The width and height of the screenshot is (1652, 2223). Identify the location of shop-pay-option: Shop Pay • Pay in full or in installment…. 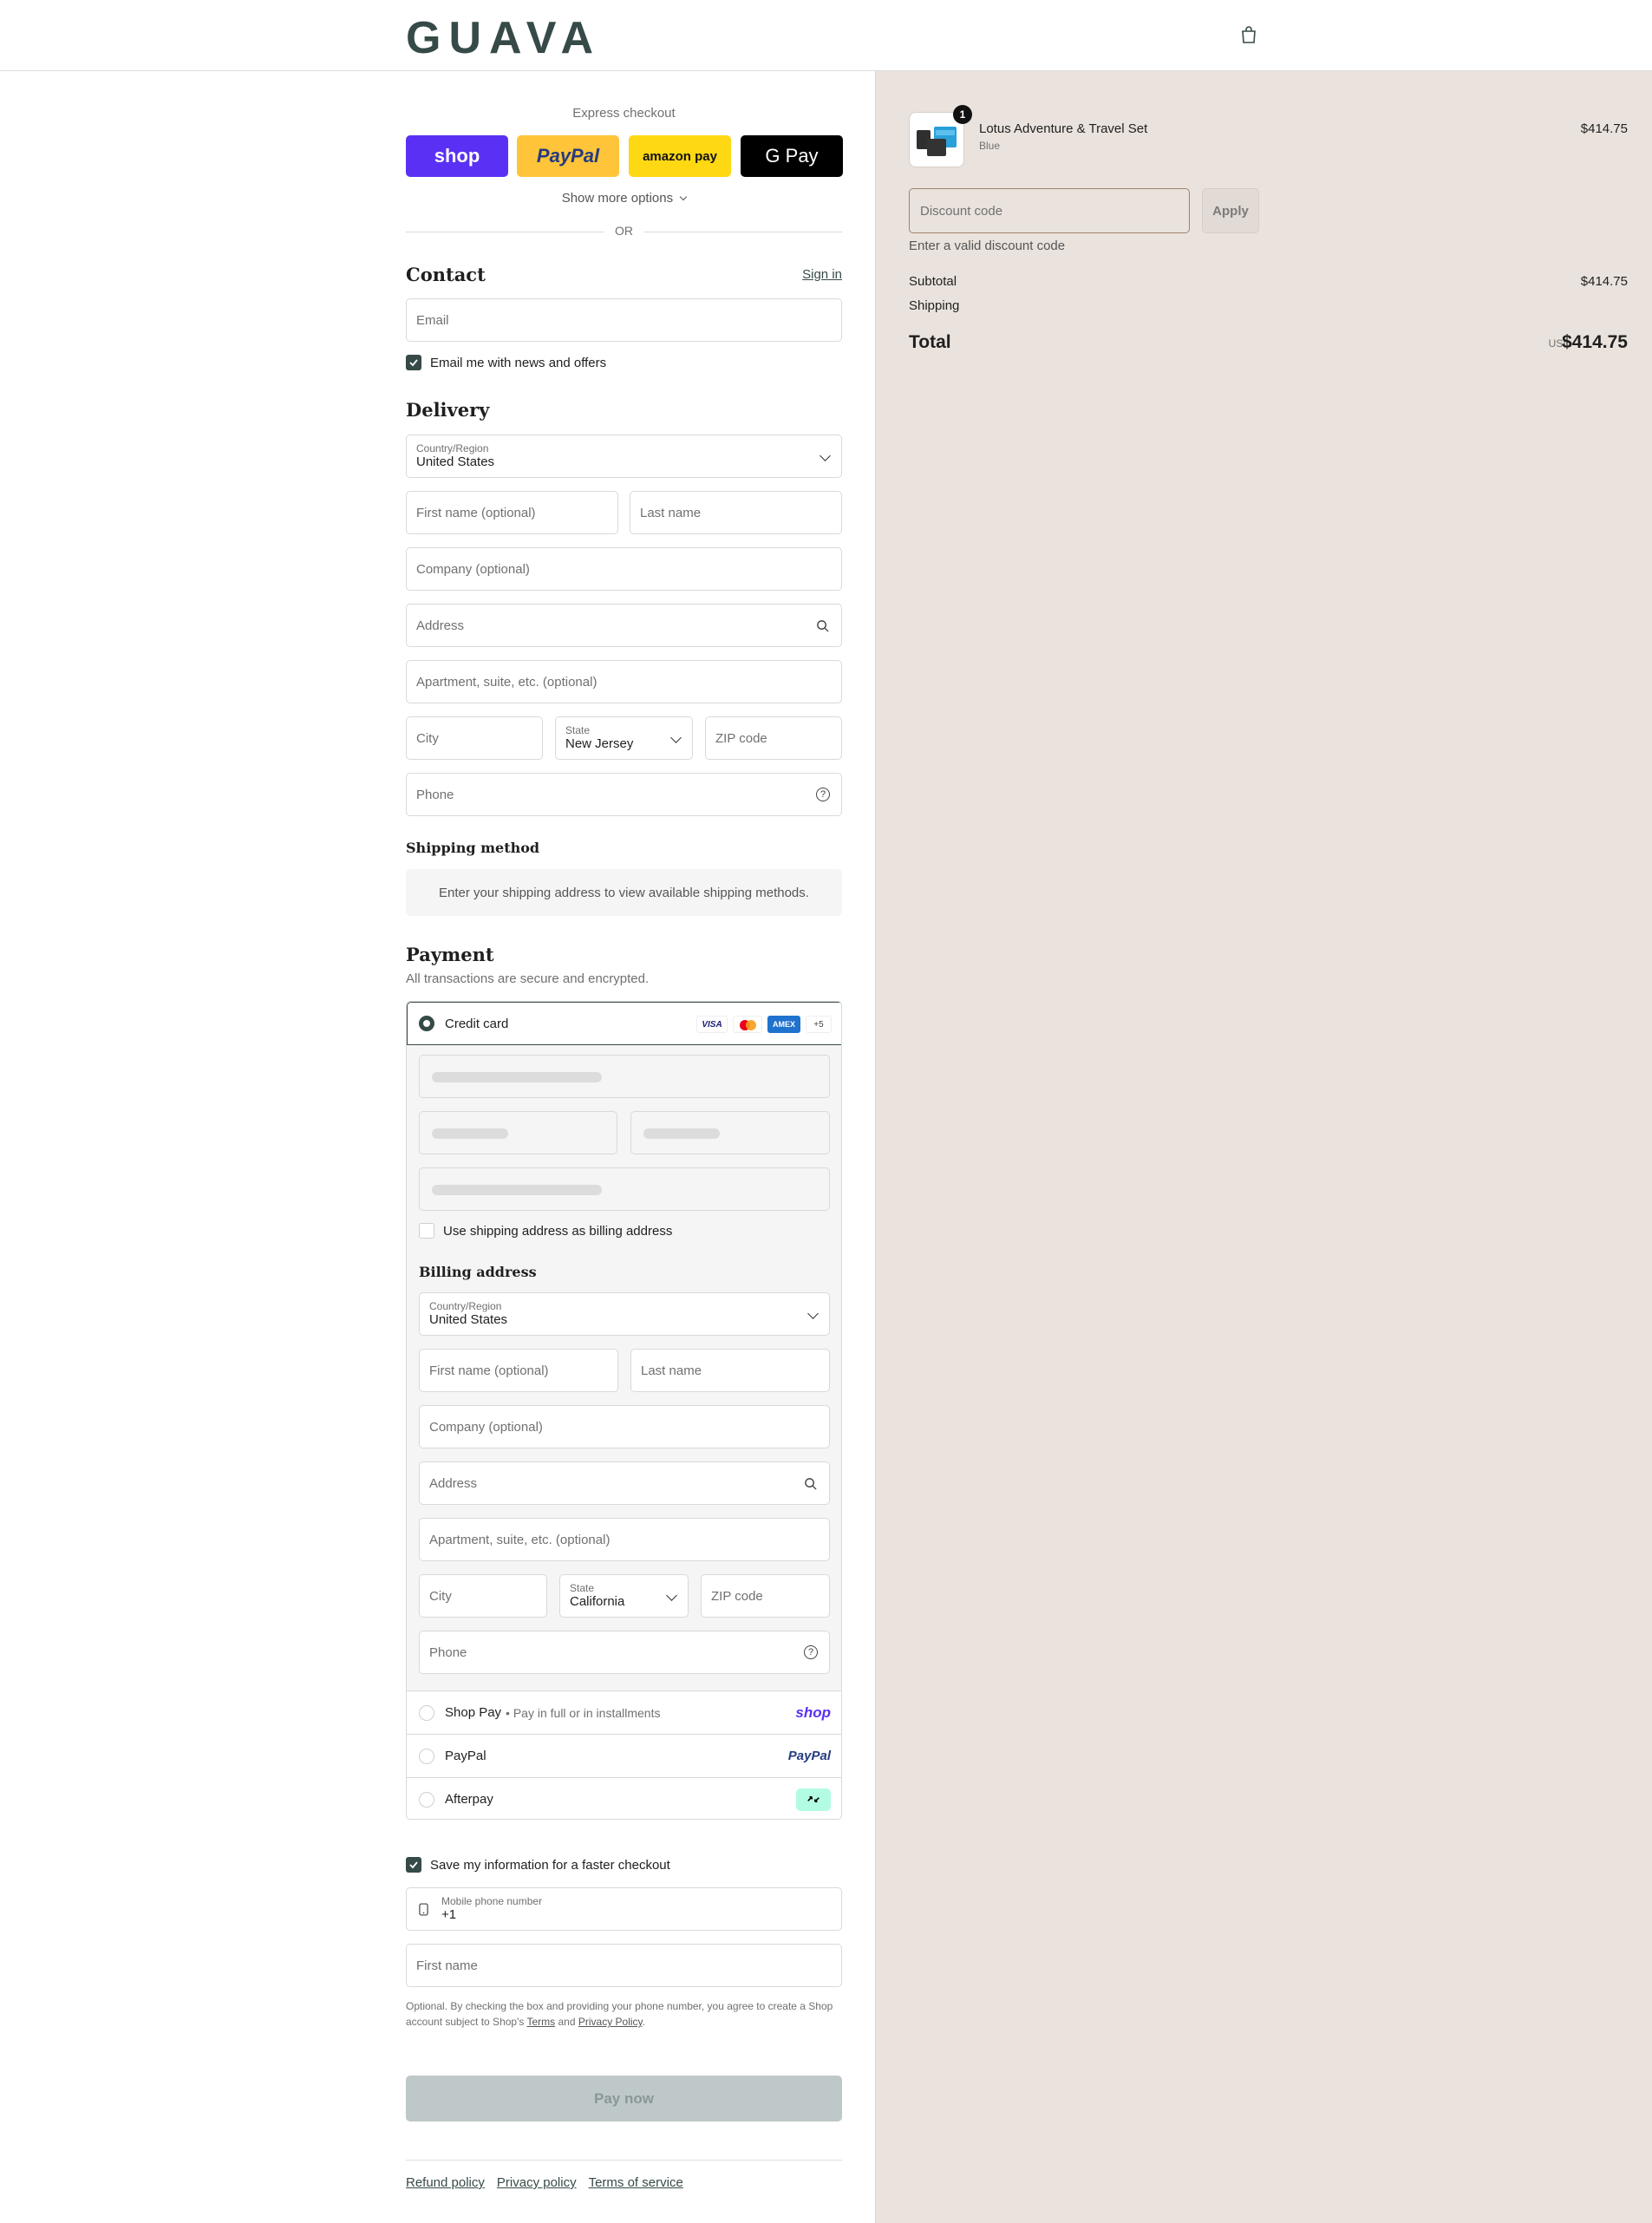
(624, 1712).